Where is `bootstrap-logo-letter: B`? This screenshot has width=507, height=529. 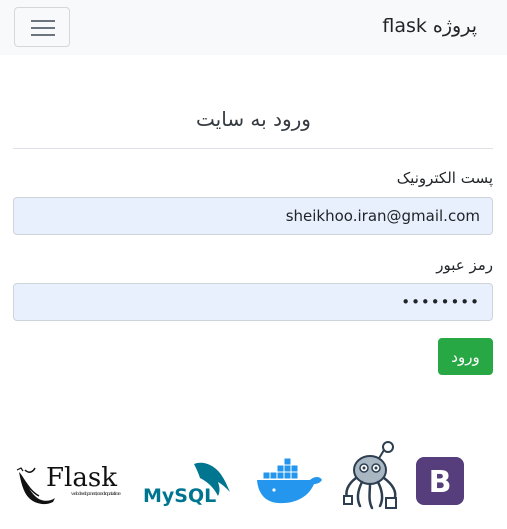
bootstrap-logo-letter: B is located at coordinates (440, 482).